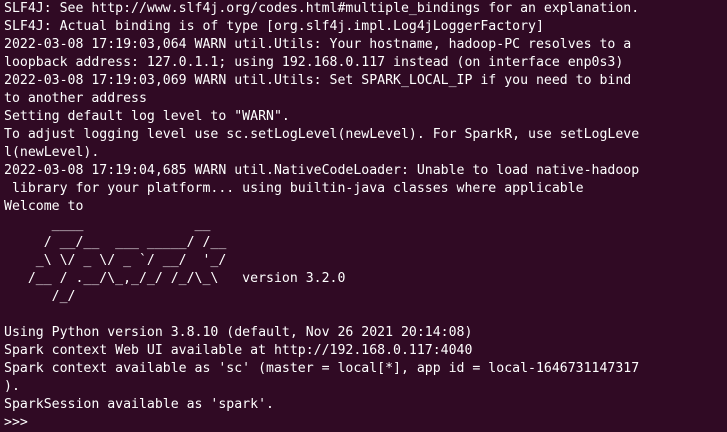 The height and width of the screenshot is (432, 727). What do you see at coordinates (75, 98) in the screenshot?
I see `terminal-line: to another address` at bounding box center [75, 98].